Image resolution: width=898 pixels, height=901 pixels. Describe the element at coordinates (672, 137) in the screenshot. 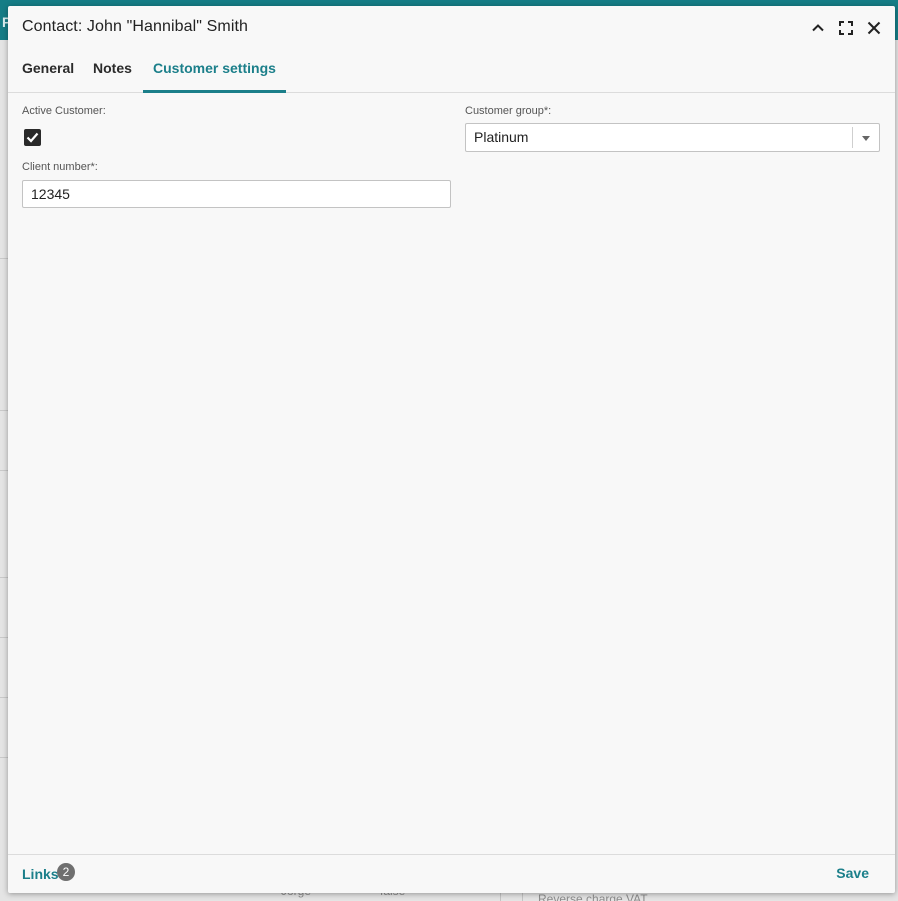

I see `customer-group-select: Platinum` at that location.